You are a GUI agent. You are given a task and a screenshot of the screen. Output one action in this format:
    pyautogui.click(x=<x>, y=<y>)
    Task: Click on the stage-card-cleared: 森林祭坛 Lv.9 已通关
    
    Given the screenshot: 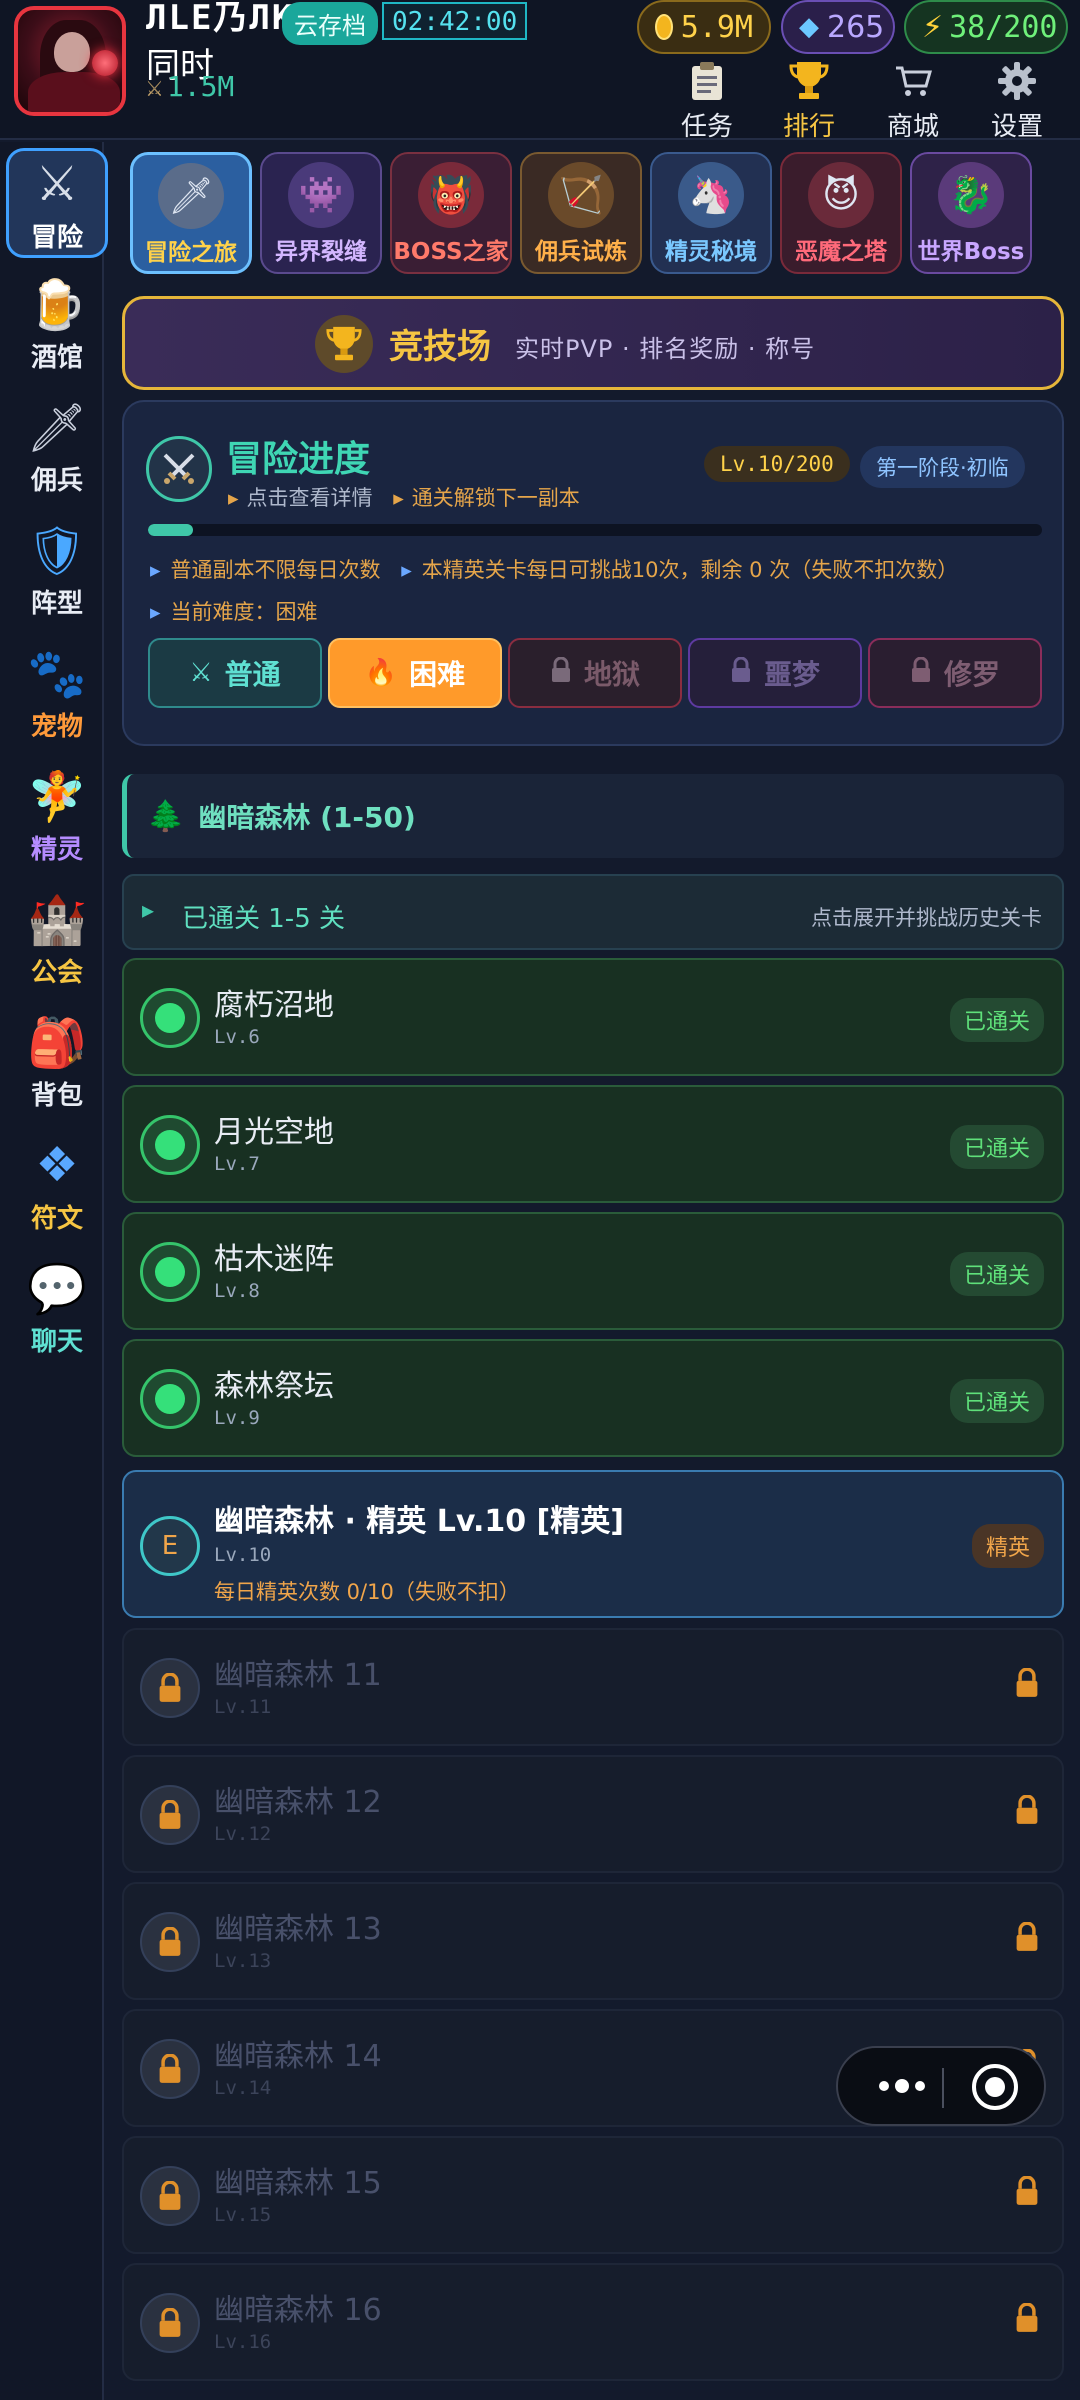 What is the action you would take?
    pyautogui.click(x=593, y=1398)
    